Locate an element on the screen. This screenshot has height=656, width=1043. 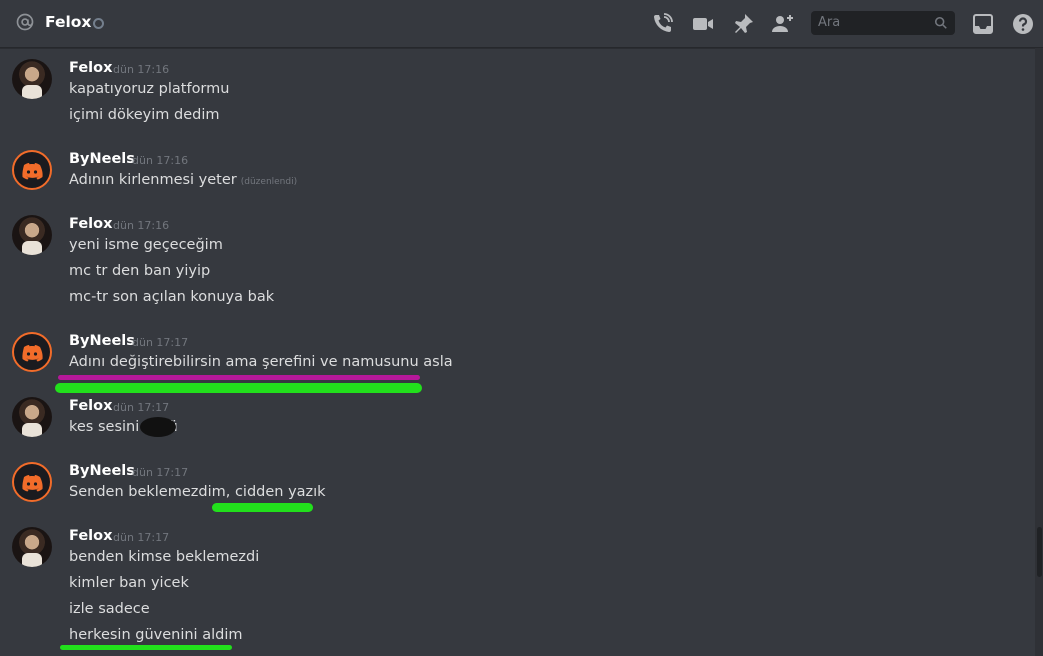
at-icon is located at coordinates (25, 22).